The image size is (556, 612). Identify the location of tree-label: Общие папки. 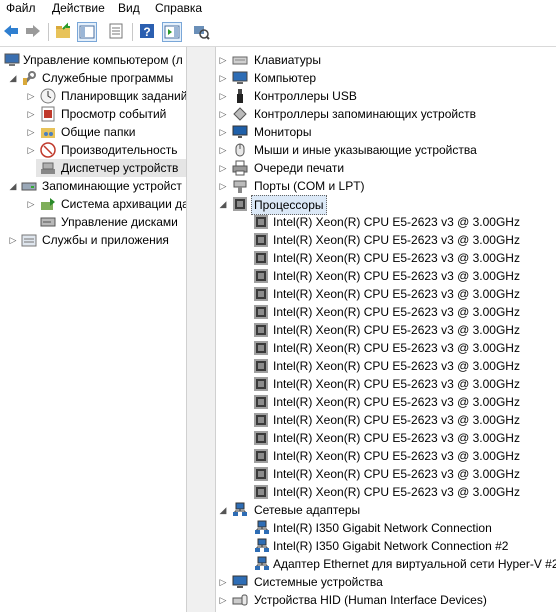
(98, 132).